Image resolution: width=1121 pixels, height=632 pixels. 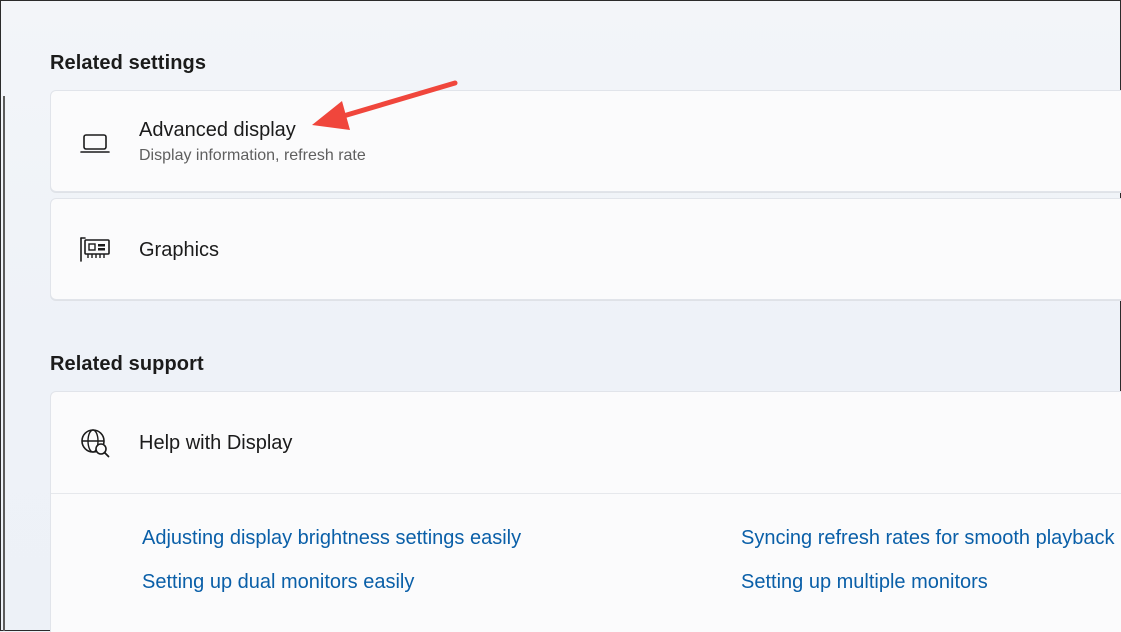 I want to click on divider, so click(x=586, y=493).